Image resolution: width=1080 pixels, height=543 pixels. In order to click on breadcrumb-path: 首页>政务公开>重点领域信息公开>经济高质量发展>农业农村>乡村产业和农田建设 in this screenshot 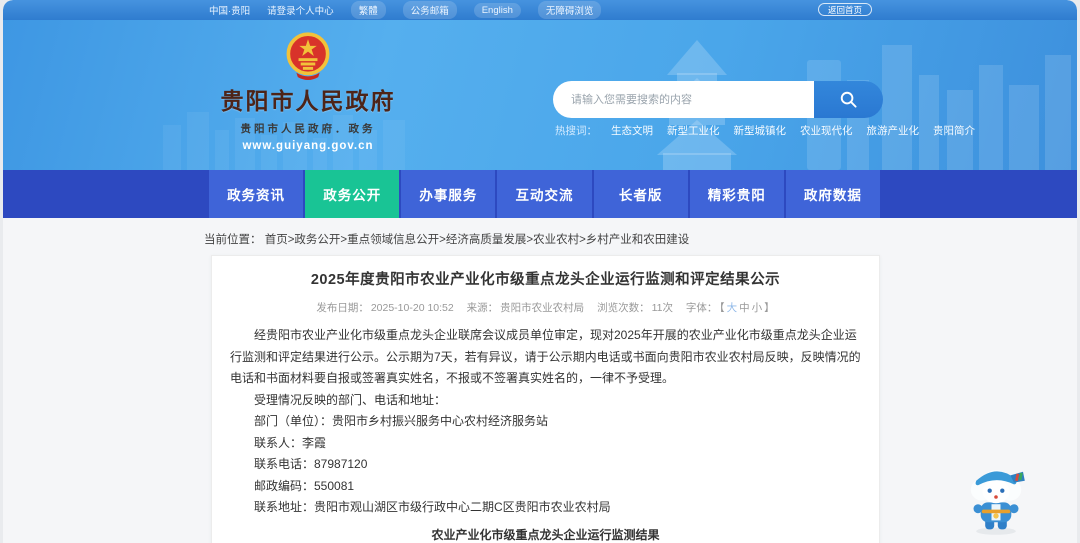, I will do `click(477, 240)`.